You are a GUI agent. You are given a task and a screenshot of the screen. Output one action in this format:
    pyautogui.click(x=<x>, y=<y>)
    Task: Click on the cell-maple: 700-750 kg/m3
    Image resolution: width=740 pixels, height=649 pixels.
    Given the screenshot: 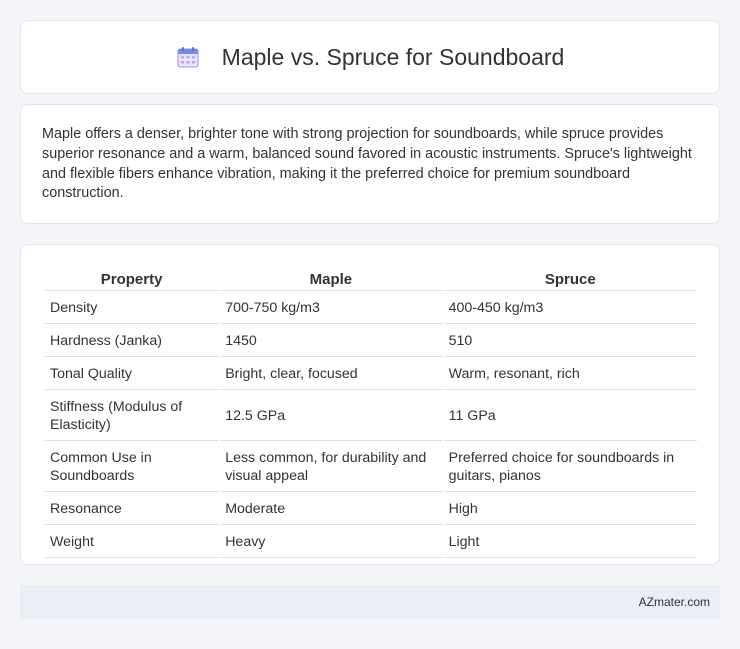 What is the action you would take?
    pyautogui.click(x=331, y=308)
    